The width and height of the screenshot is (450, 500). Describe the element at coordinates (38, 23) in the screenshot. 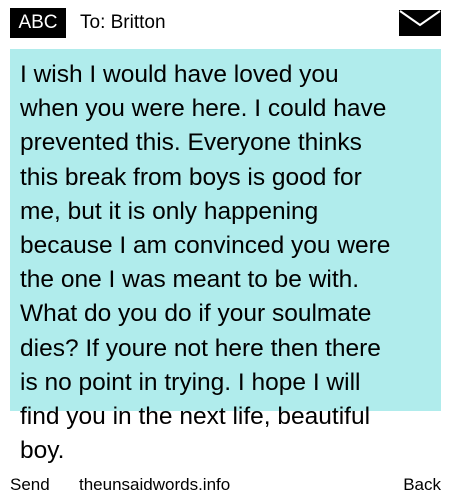

I see `input-mode-badge: ABC` at that location.